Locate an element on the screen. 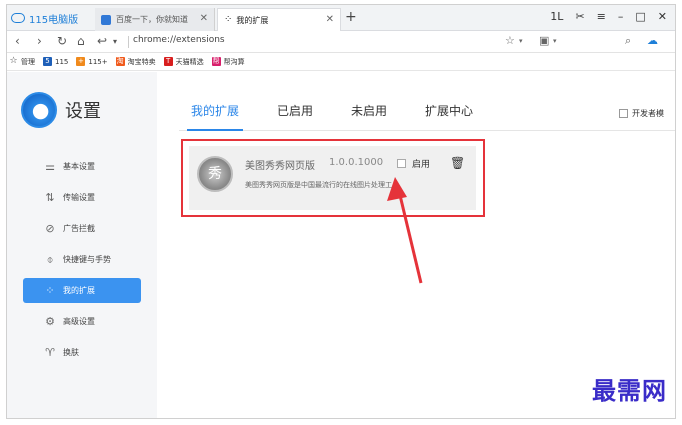 This screenshot has width=682, height=425. sidebar-item-shortcuts: ⌽ 快捷键与手势 is located at coordinates (82, 259).